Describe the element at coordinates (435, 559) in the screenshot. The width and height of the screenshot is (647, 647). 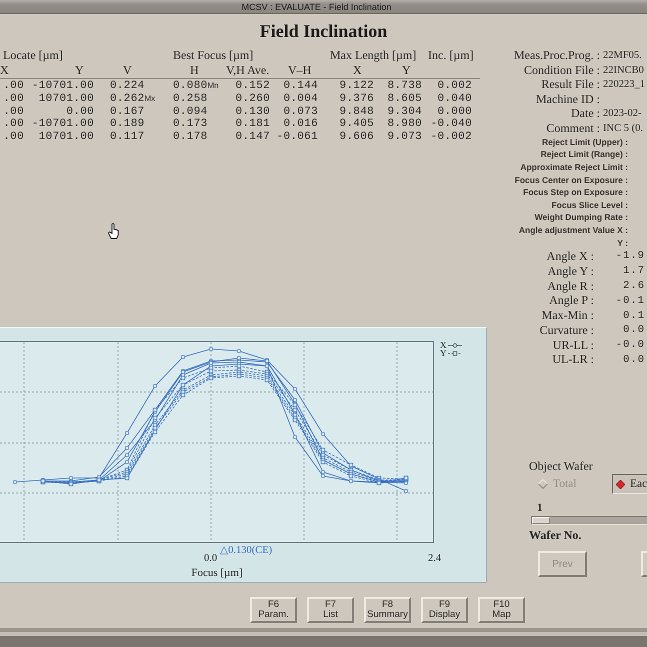
I see `x-tick-label: 2.4` at that location.